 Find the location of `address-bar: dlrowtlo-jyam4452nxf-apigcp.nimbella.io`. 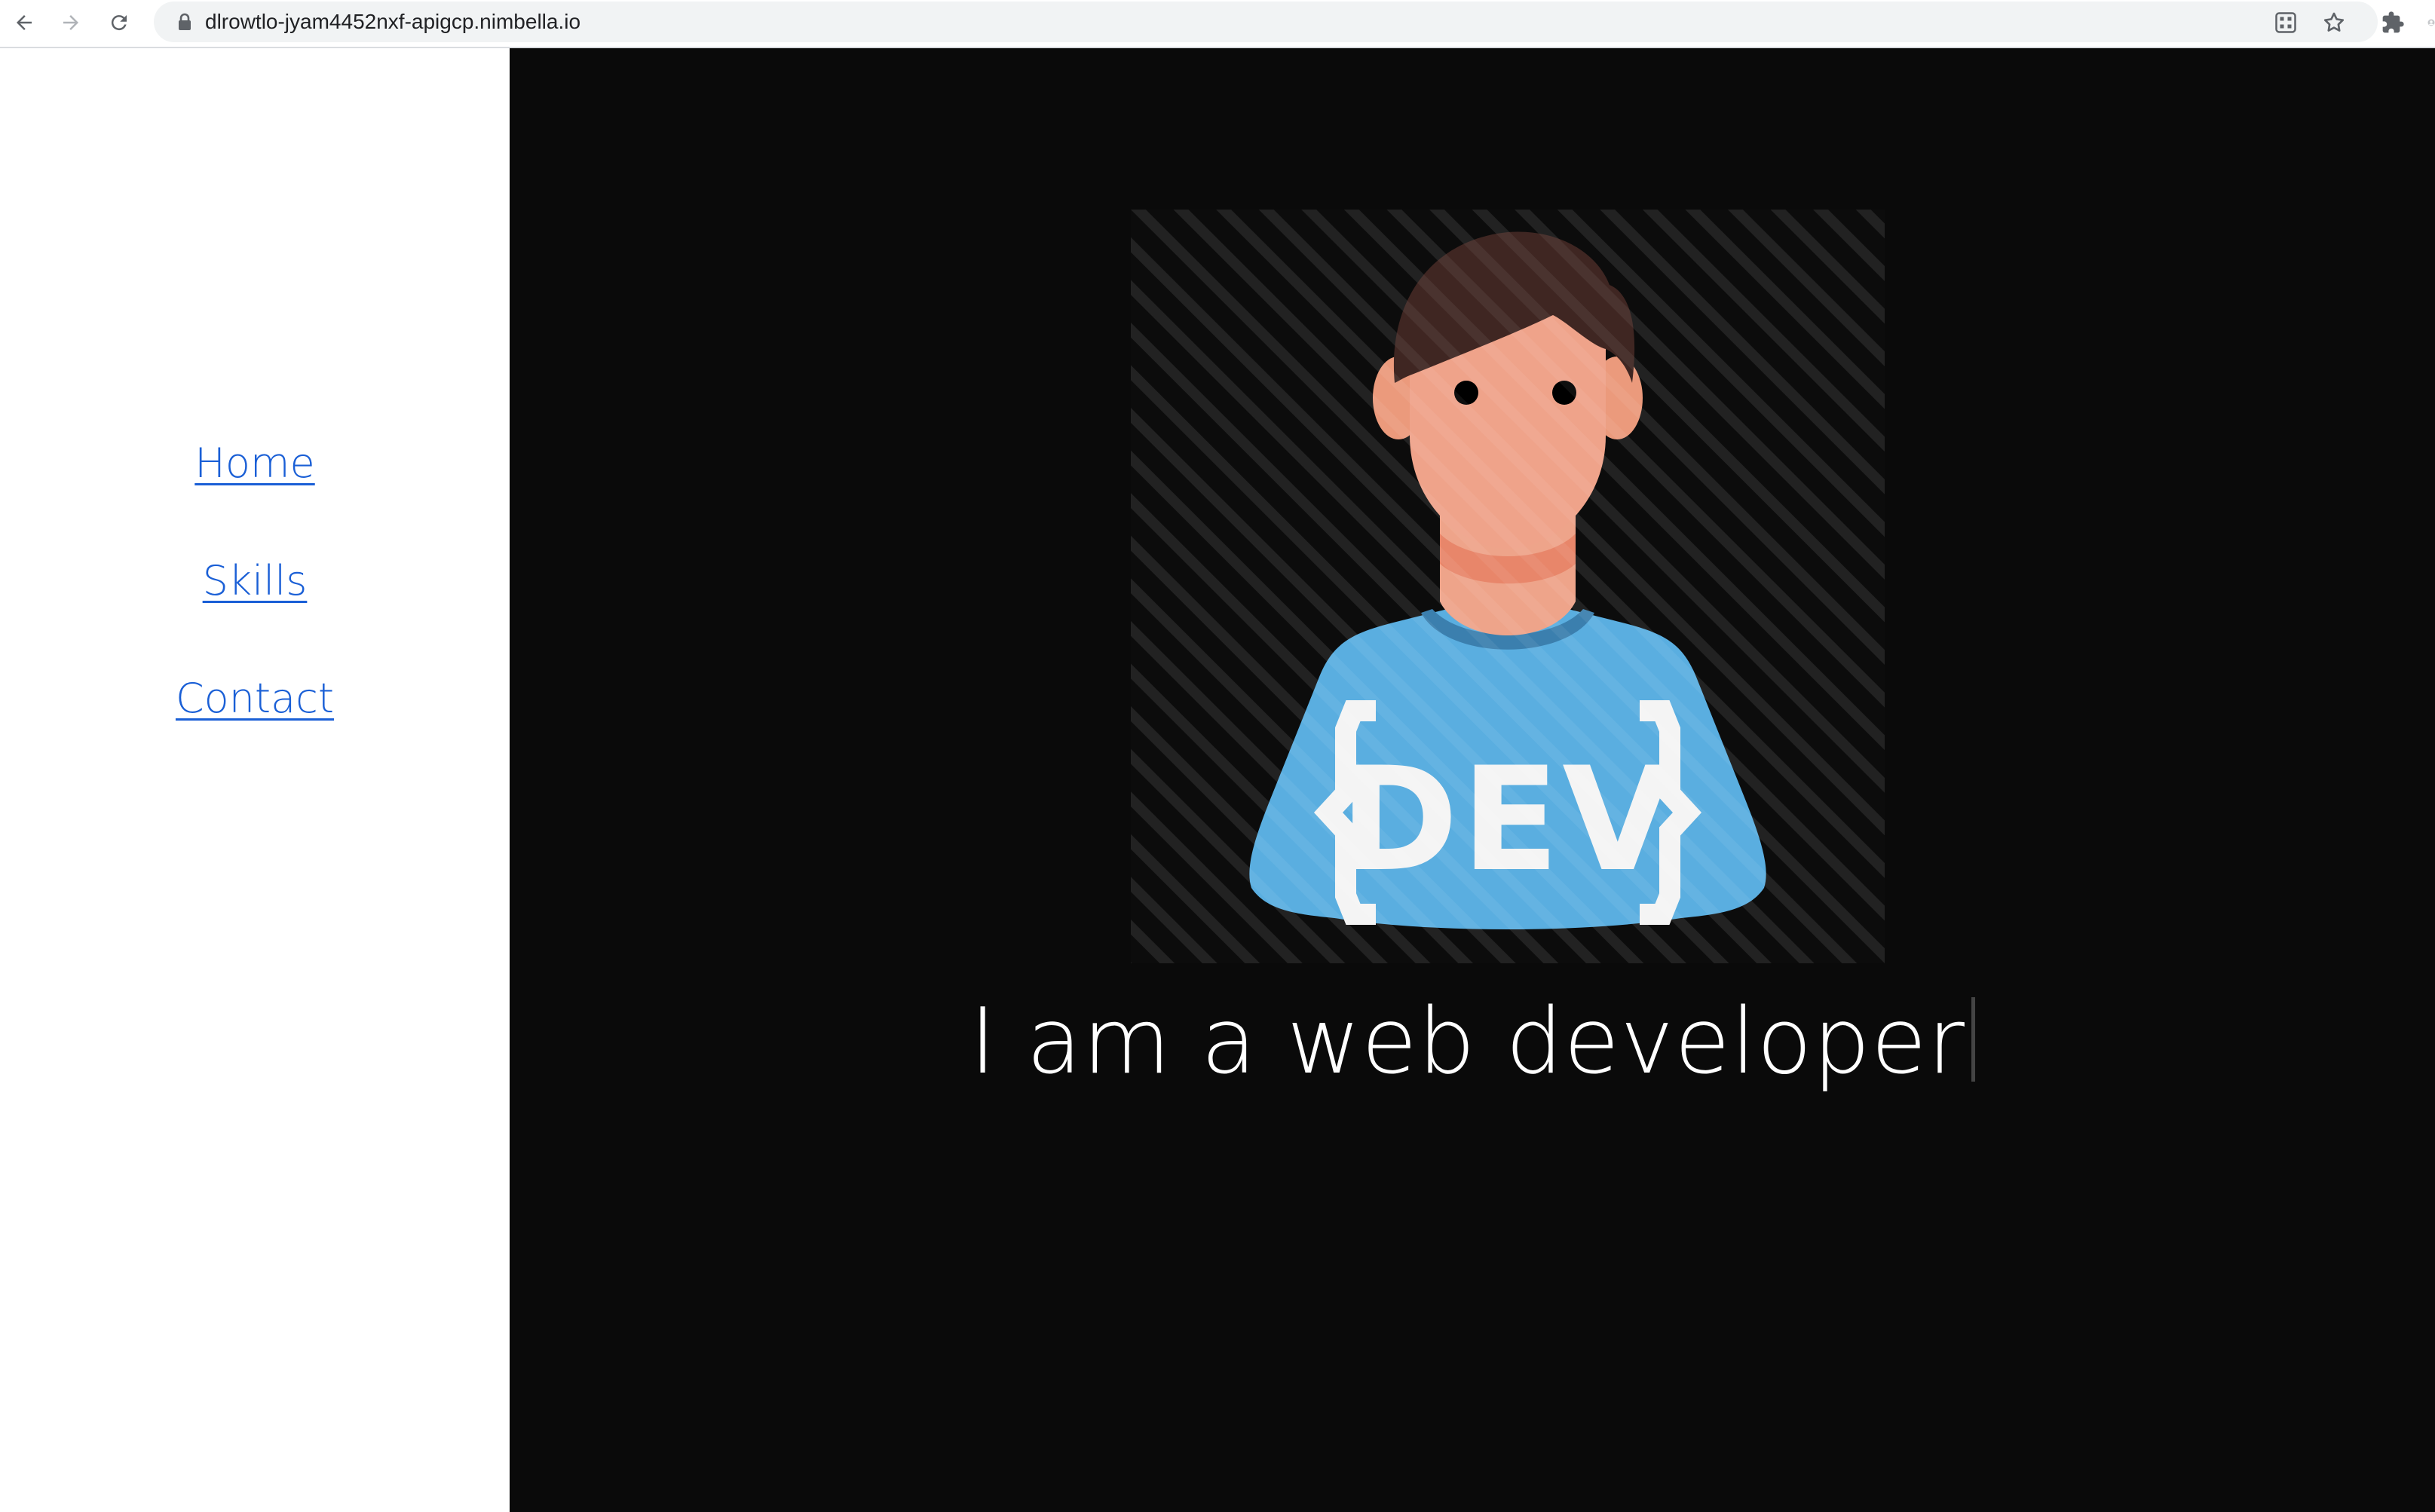

address-bar: dlrowtlo-jyam4452nxf-apigcp.nimbella.io is located at coordinates (1266, 22).